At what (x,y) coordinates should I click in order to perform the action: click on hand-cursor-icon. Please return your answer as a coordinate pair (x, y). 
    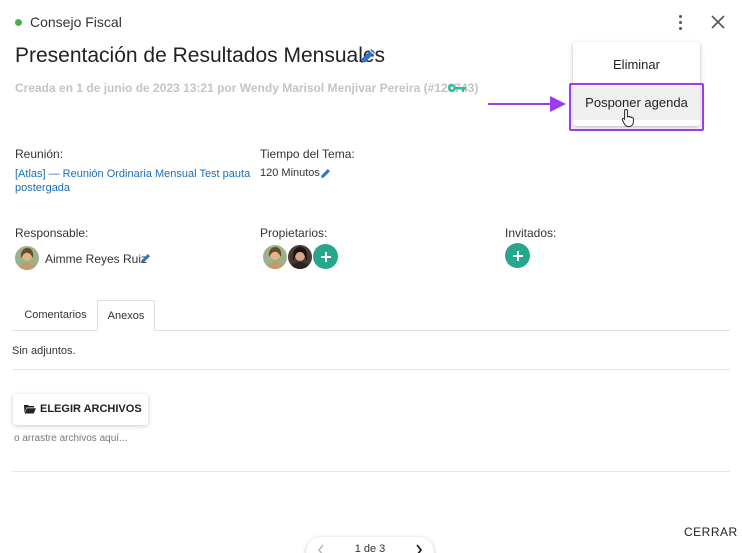
    Looking at the image, I should click on (627, 117).